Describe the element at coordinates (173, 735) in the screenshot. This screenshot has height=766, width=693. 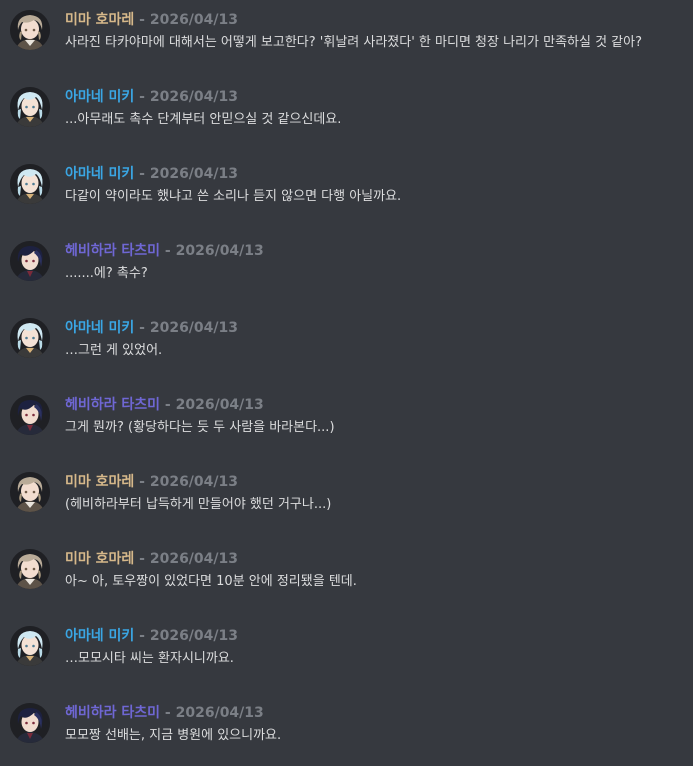
I see `message-text: 모모짱 선배는, 지금 병원에 있으니까요.` at that location.